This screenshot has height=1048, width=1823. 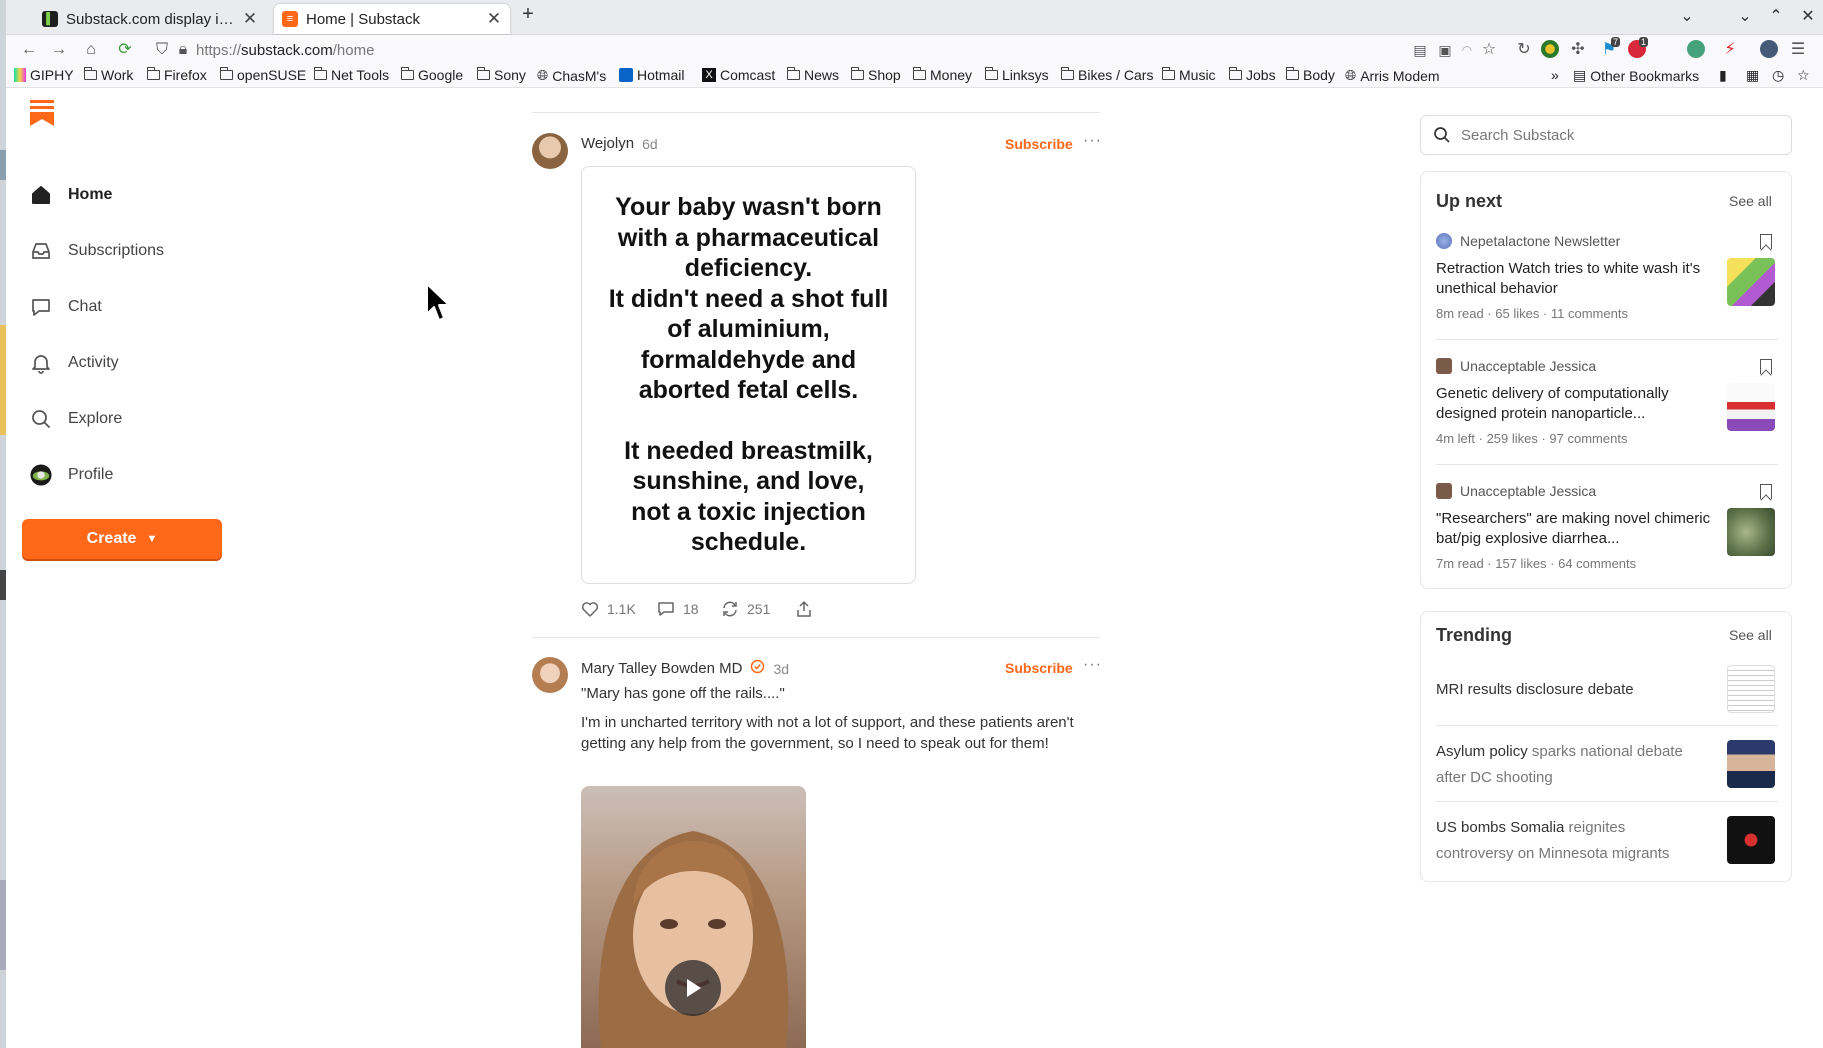 What do you see at coordinates (1687, 16) in the screenshot?
I see `list-tabs-icon: ⌄` at bounding box center [1687, 16].